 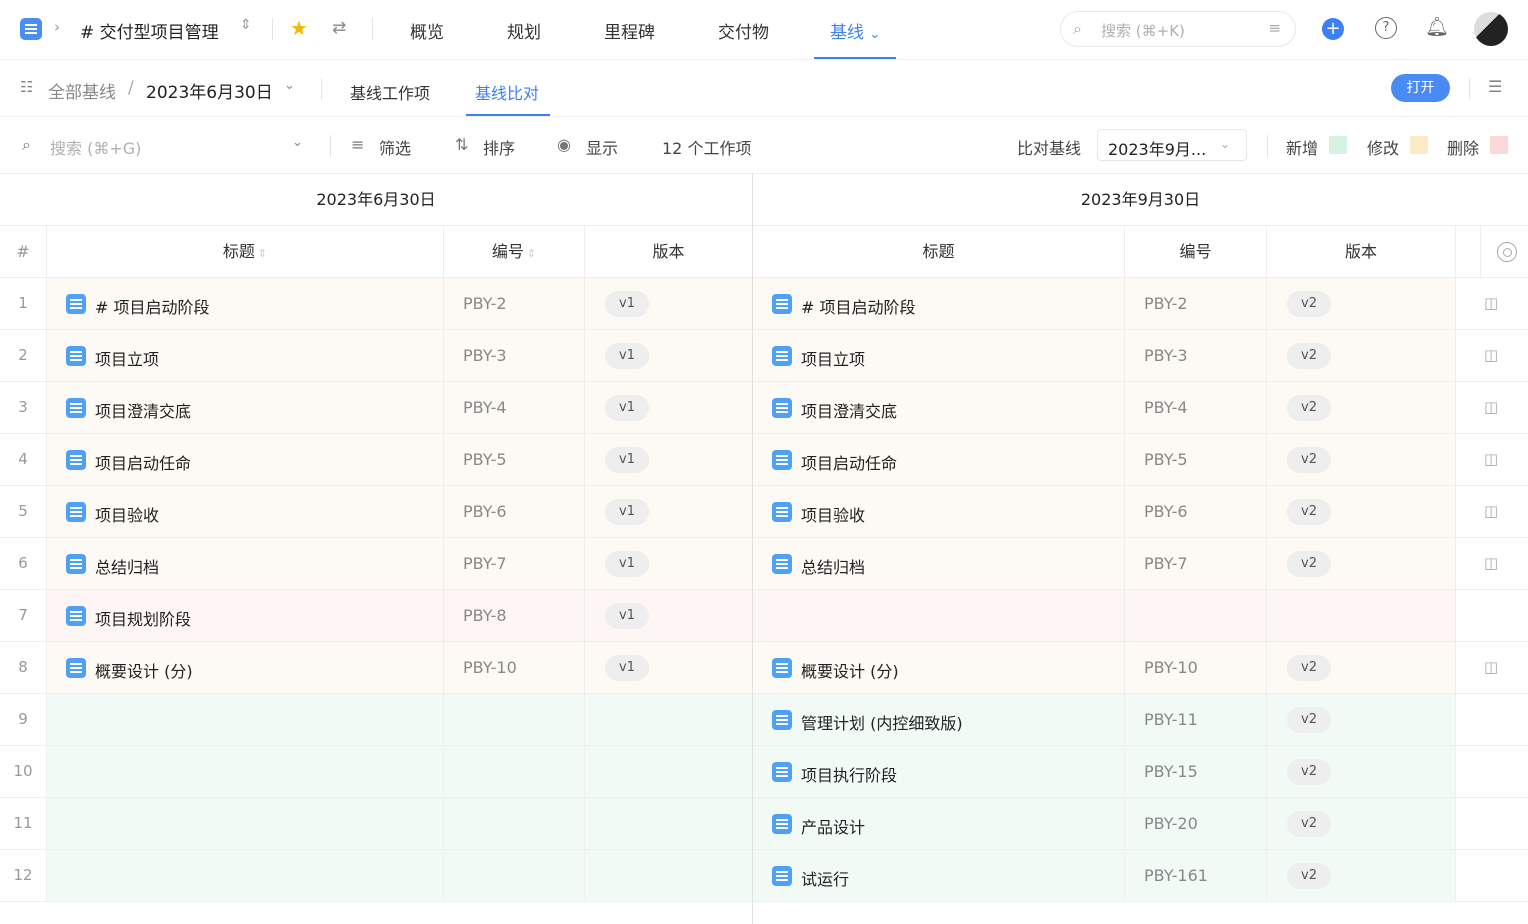 I want to click on table-row: 项目启动任命 PBY-5 v2 ◫, so click(x=1140, y=460).